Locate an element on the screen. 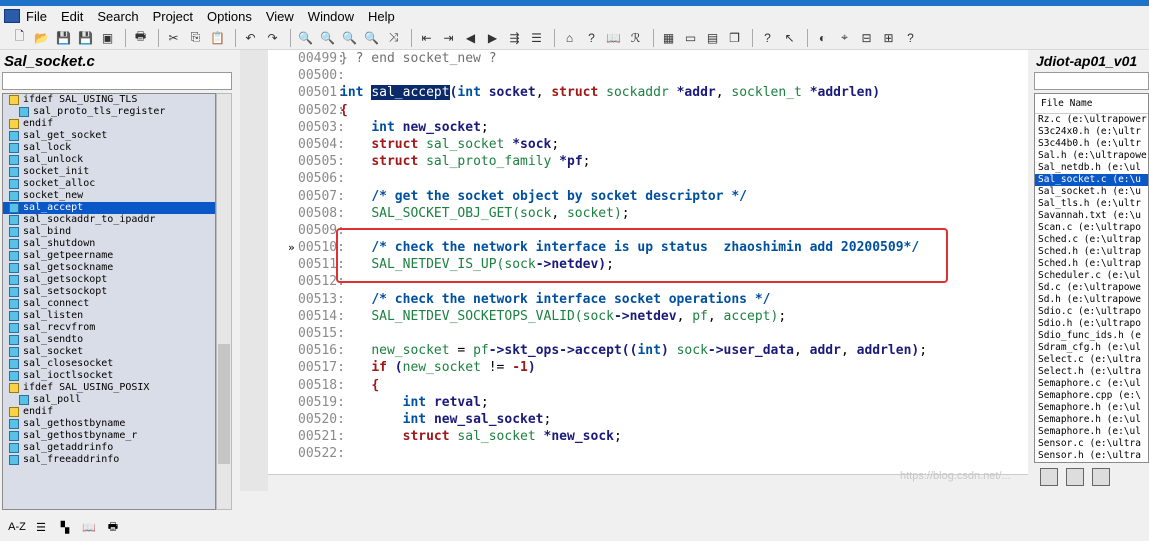 The image size is (1149, 541). paste-icon: 📋 is located at coordinates (217, 38).